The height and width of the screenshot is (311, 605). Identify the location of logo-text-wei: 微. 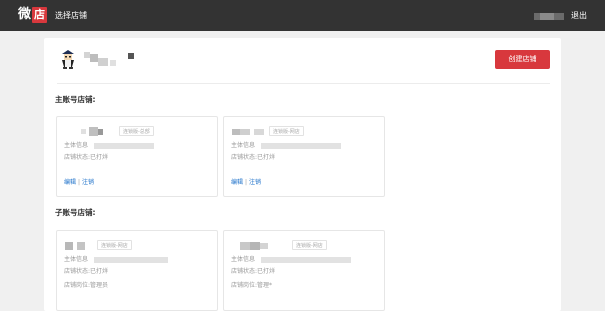
(25, 14).